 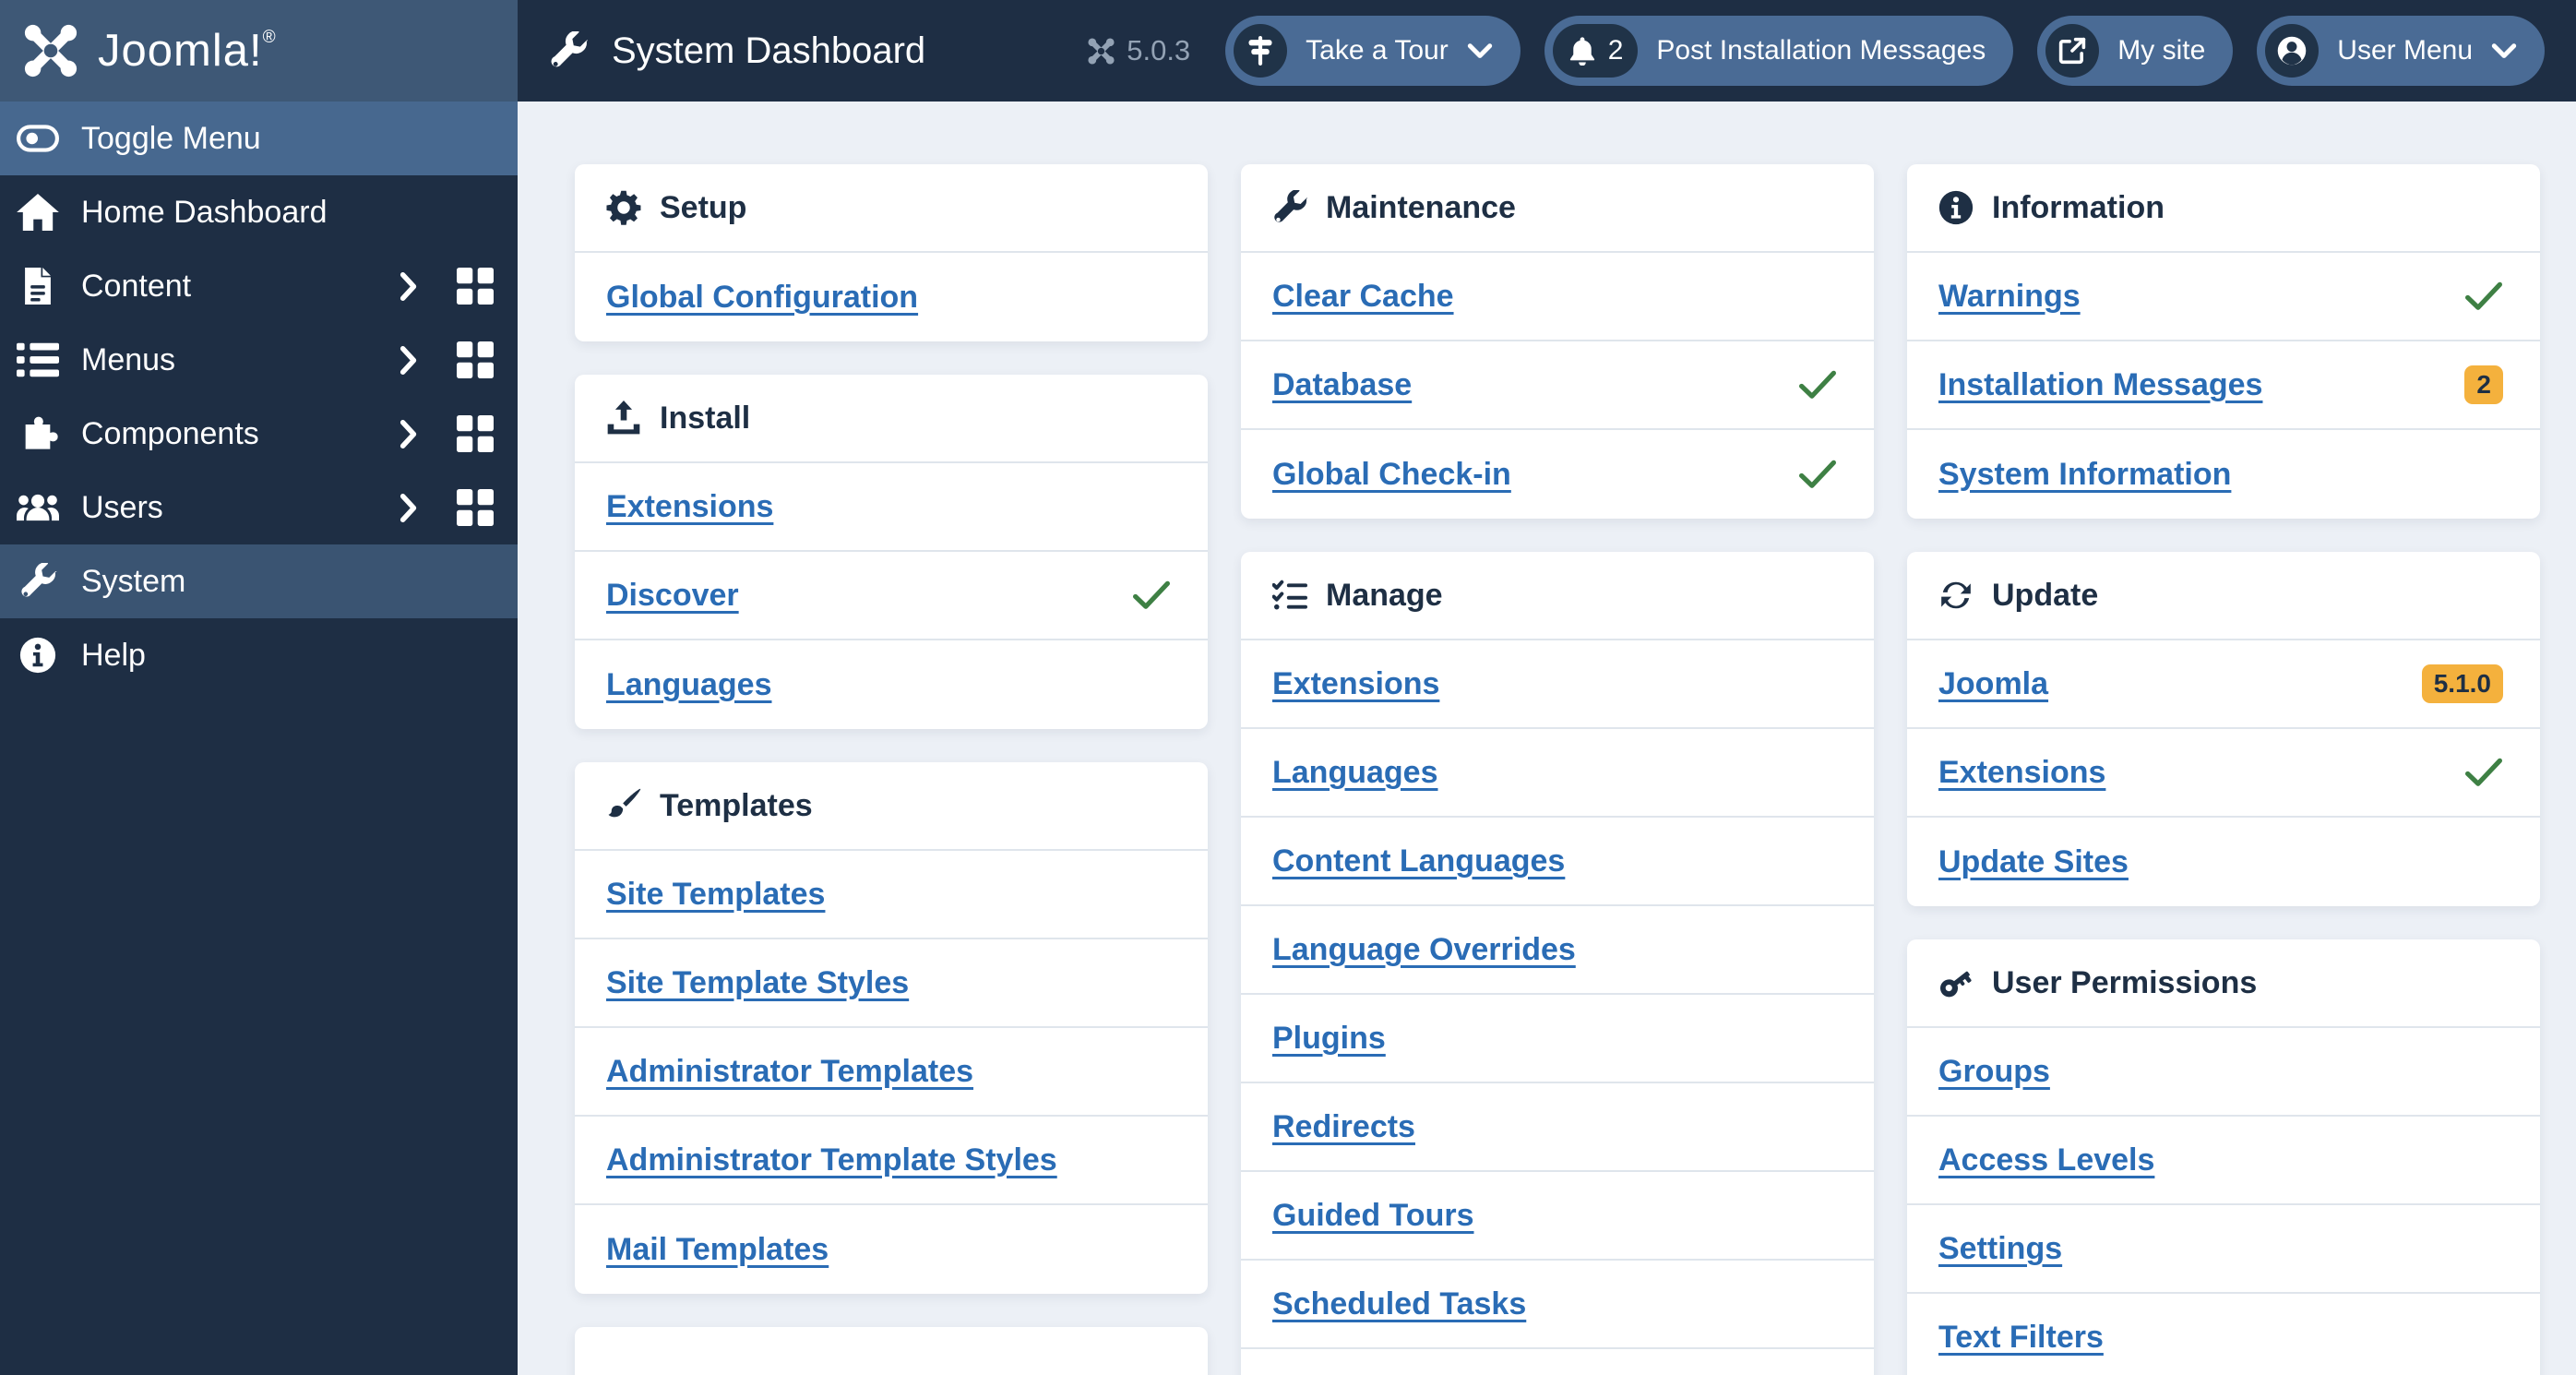 I want to click on link-installation-messages: Installation Messages, so click(x=2100, y=385).